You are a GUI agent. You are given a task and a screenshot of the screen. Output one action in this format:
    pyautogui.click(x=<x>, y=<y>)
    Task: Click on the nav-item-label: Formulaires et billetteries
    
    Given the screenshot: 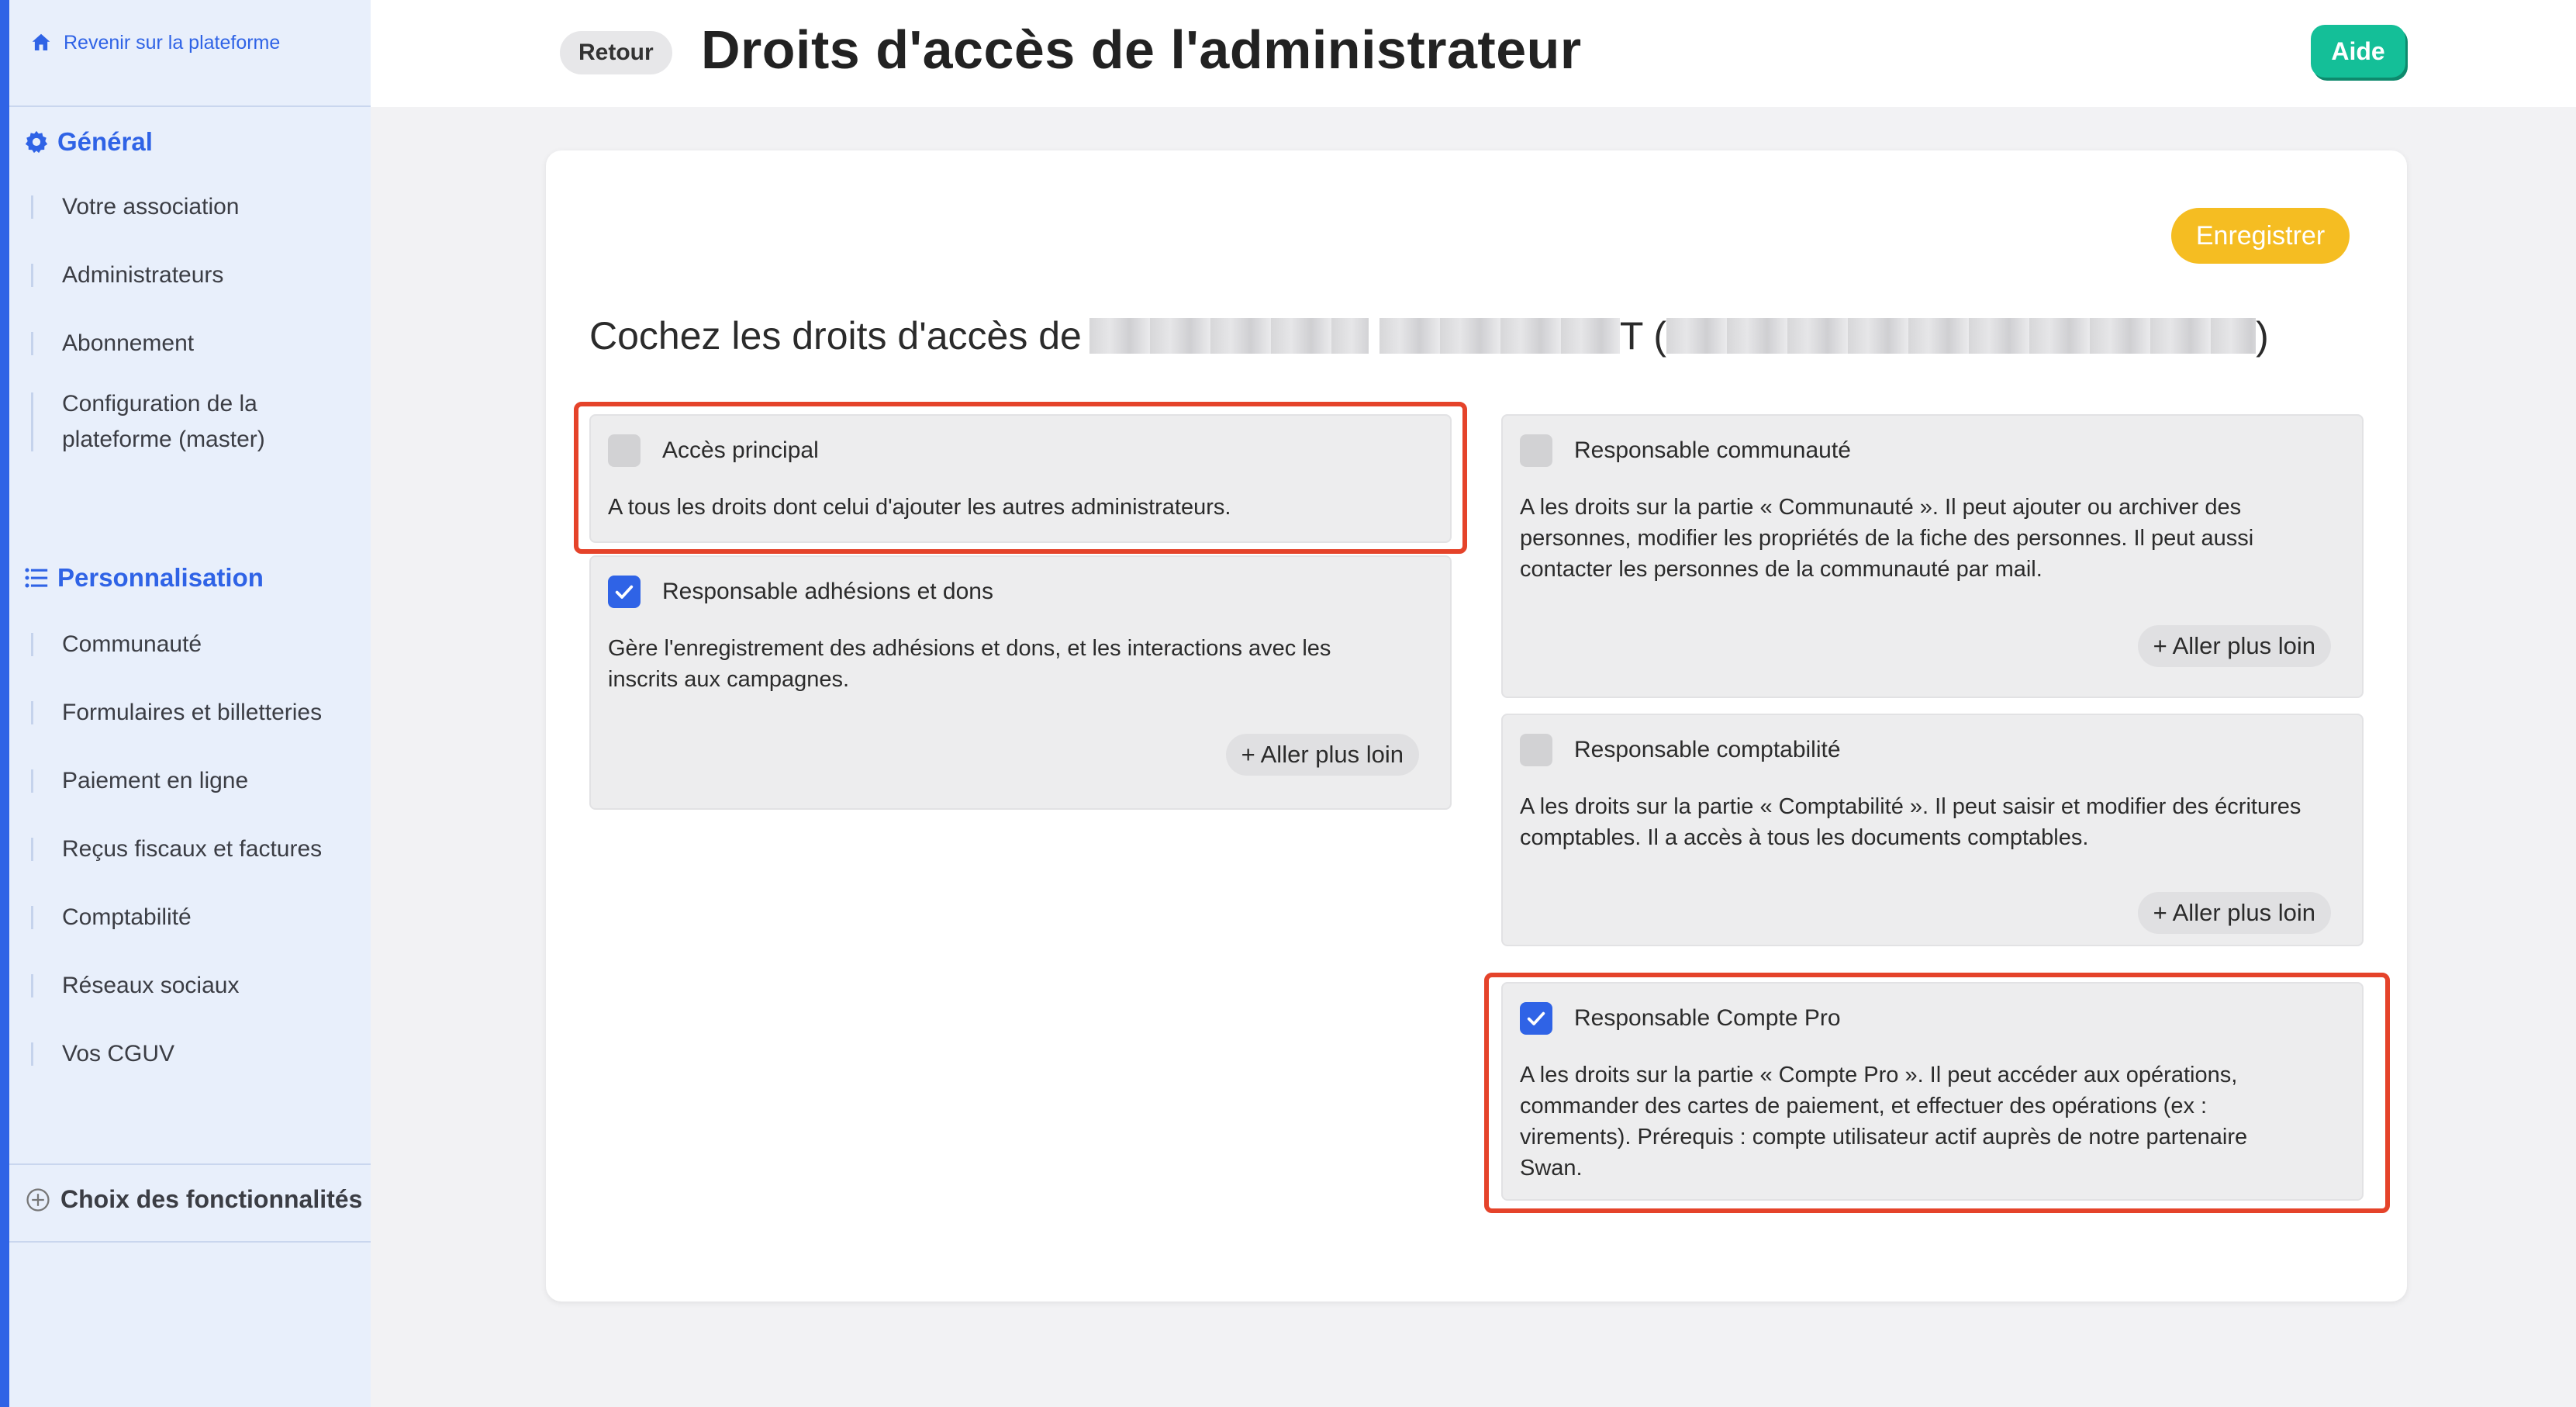 What is the action you would take?
    pyautogui.click(x=192, y=712)
    